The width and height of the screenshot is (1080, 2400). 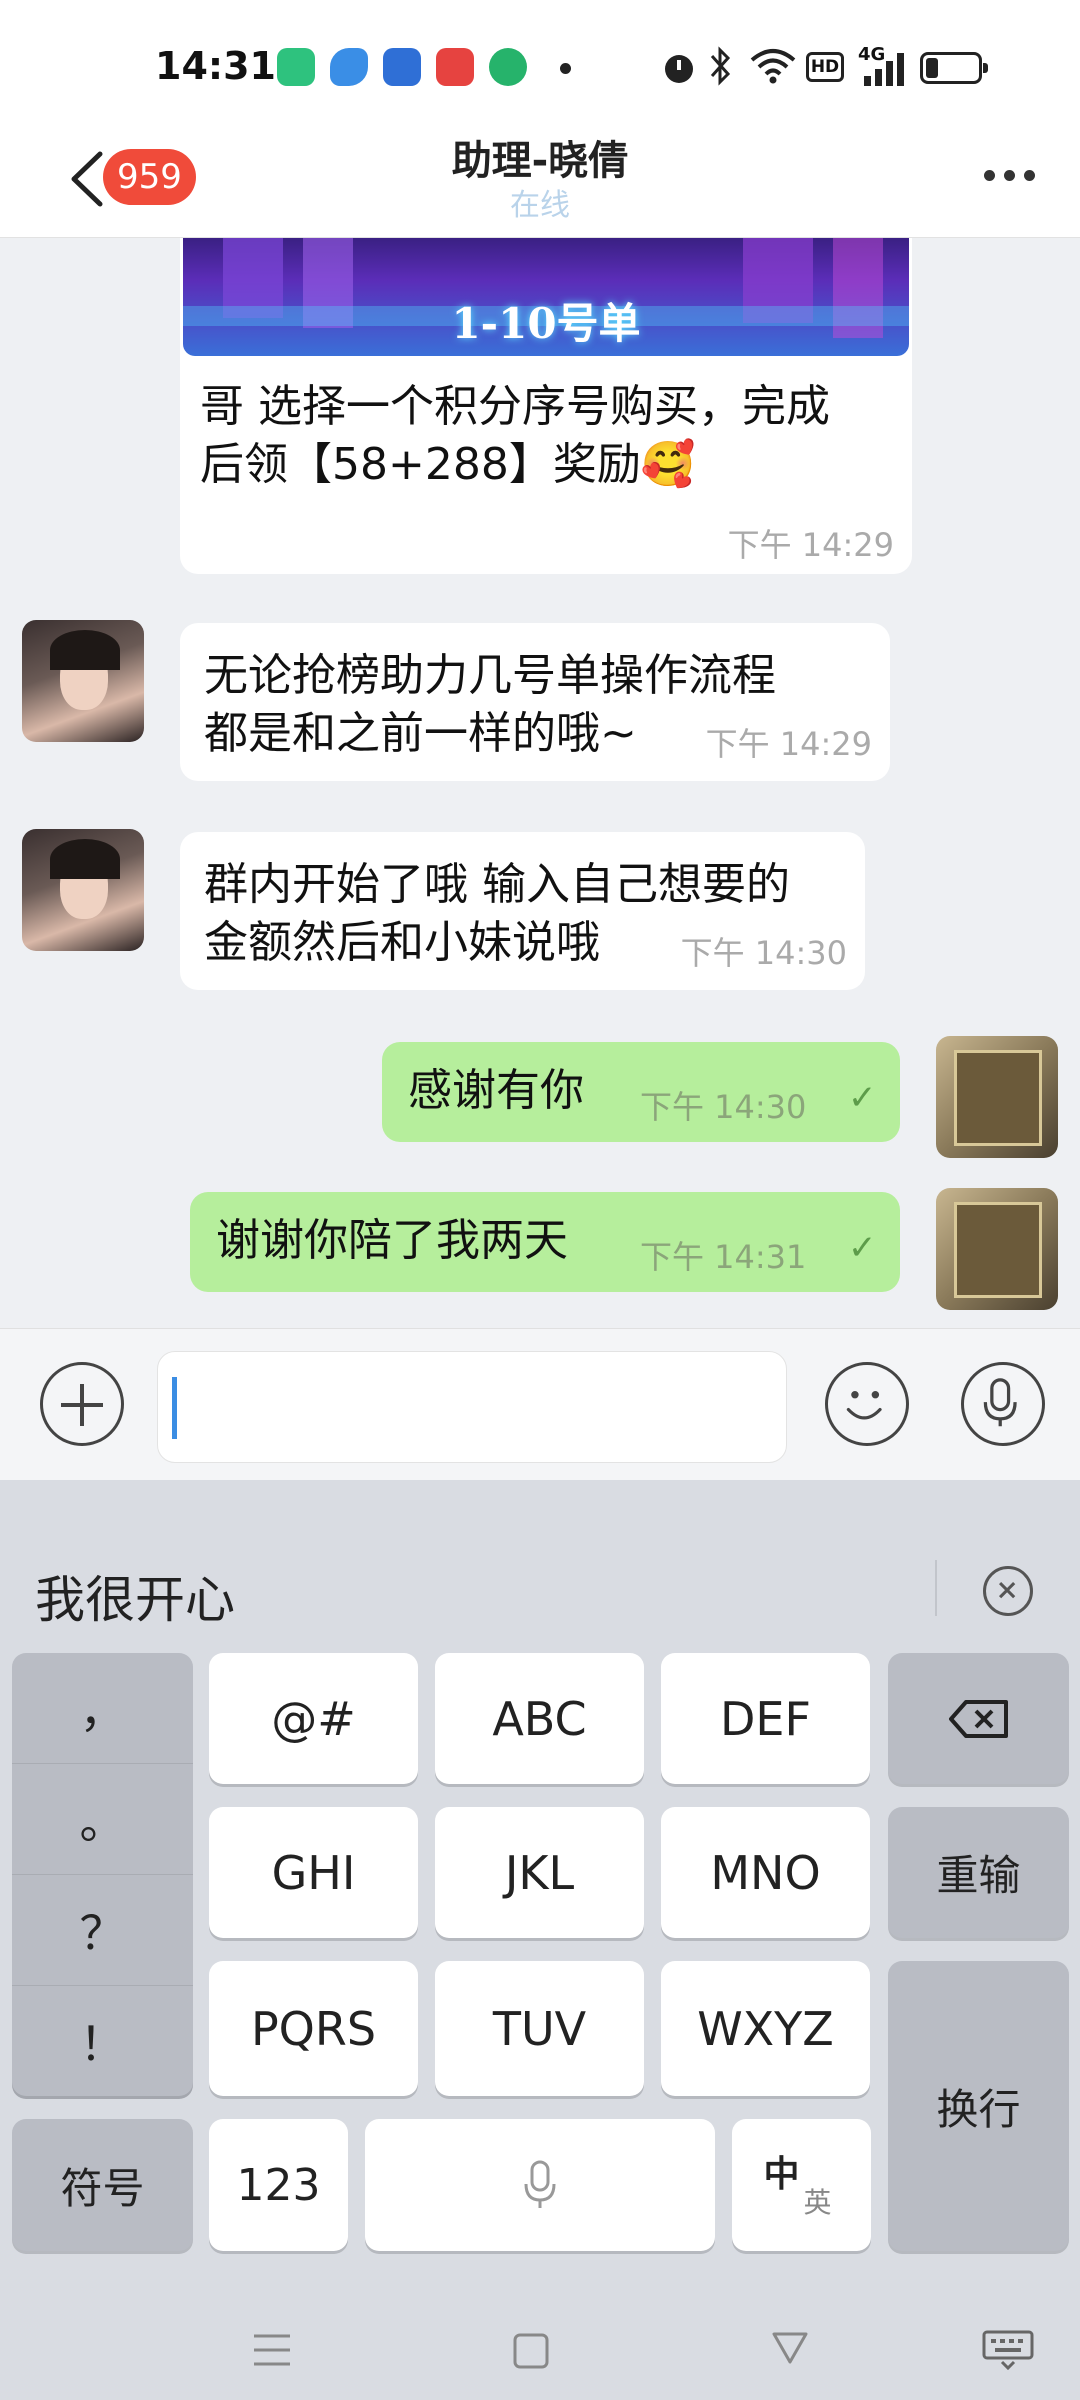 I want to click on signal-icon, so click(x=884, y=69).